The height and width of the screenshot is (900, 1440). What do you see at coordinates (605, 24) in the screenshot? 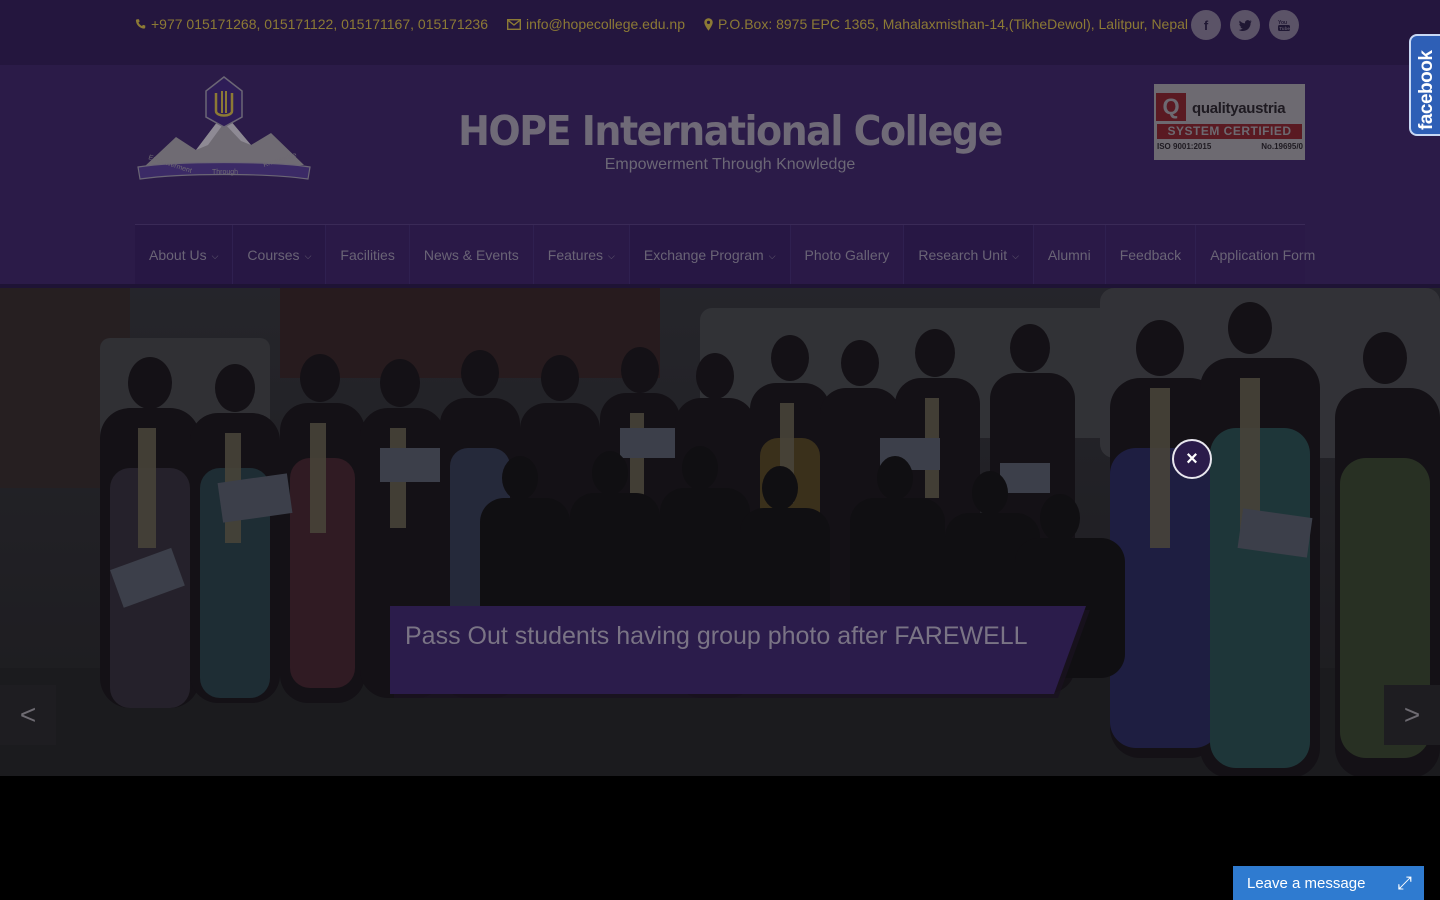
I see `email-link: info@hopecollege.edu.np` at bounding box center [605, 24].